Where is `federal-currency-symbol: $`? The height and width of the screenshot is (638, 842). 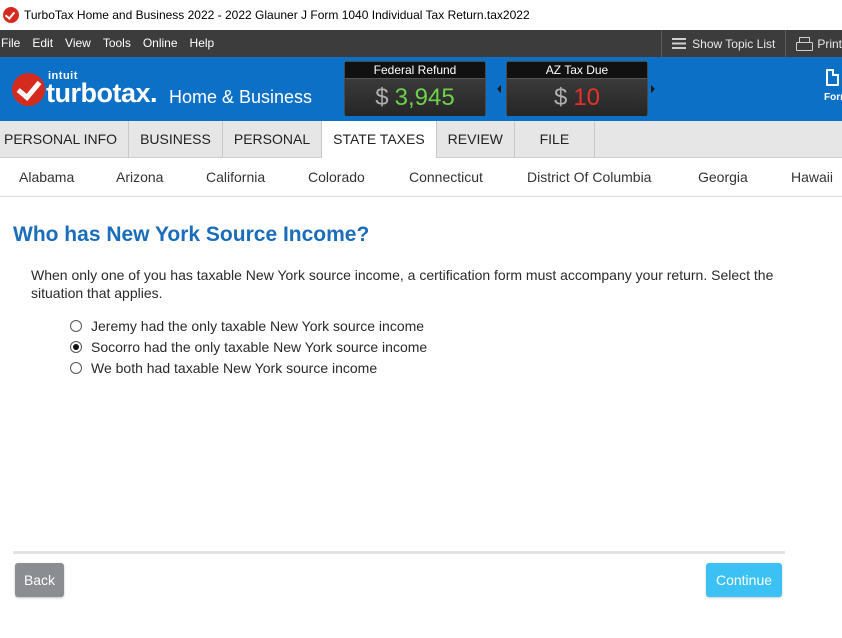
federal-currency-symbol: $ is located at coordinates (382, 97).